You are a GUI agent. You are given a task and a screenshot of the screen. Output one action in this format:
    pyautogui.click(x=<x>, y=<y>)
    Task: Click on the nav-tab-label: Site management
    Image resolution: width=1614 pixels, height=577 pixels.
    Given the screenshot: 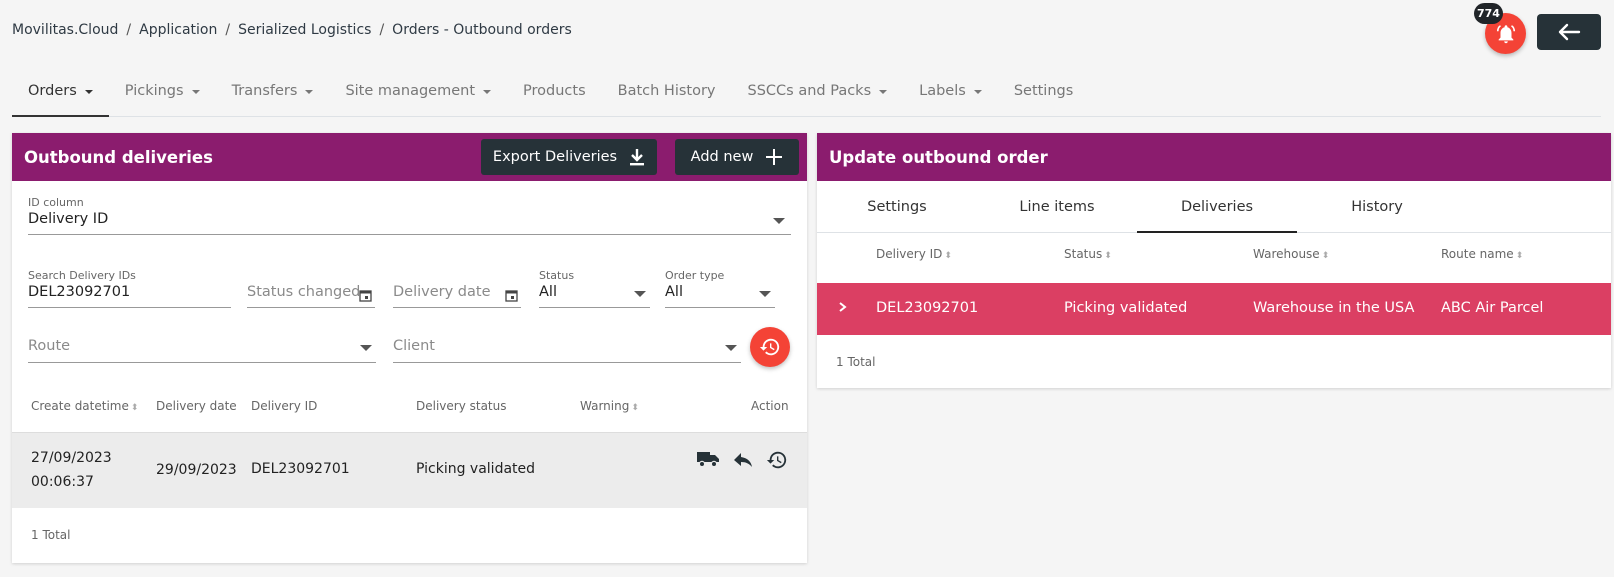 What is the action you would take?
    pyautogui.click(x=410, y=91)
    